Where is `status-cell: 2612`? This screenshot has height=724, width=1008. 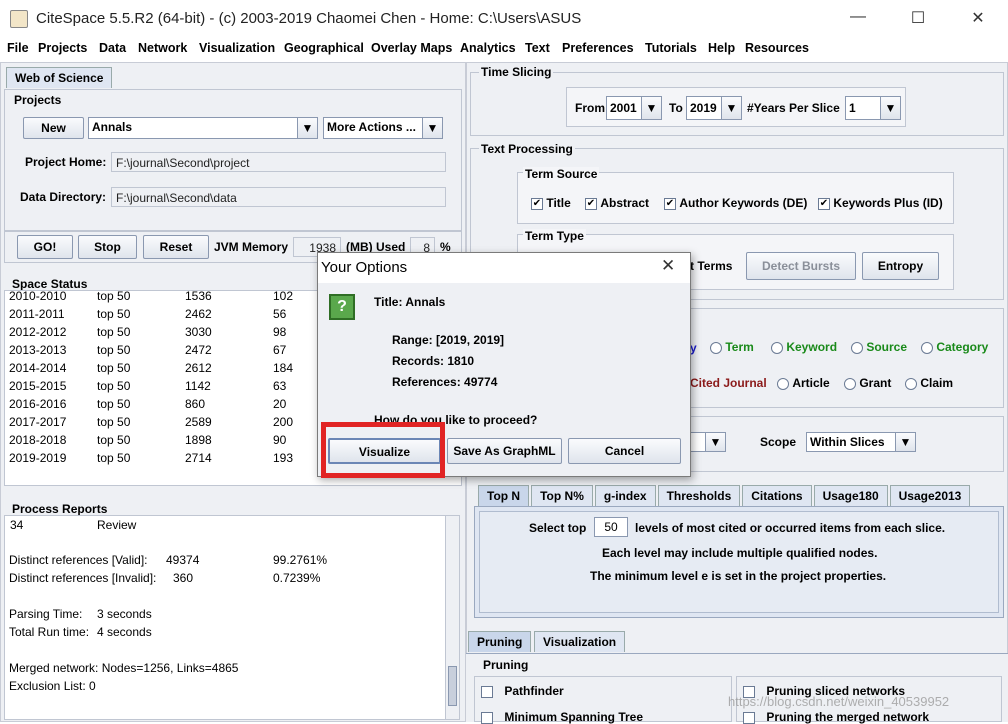 status-cell: 2612 is located at coordinates (198, 368).